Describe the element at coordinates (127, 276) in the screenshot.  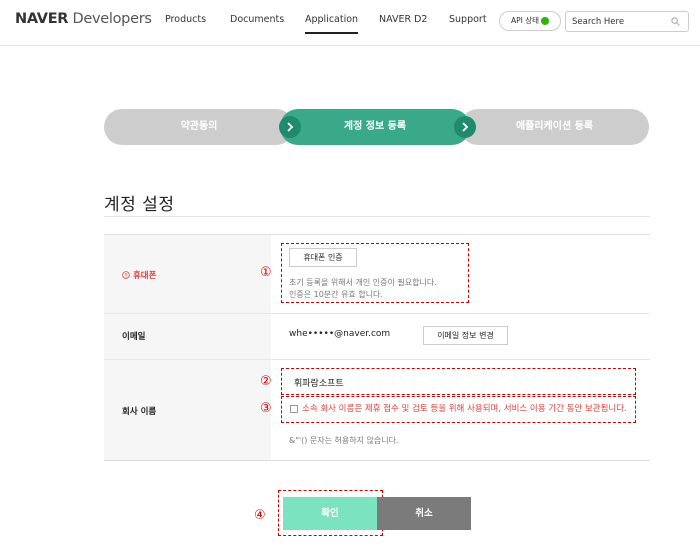
I see `alert-circle-icon` at that location.